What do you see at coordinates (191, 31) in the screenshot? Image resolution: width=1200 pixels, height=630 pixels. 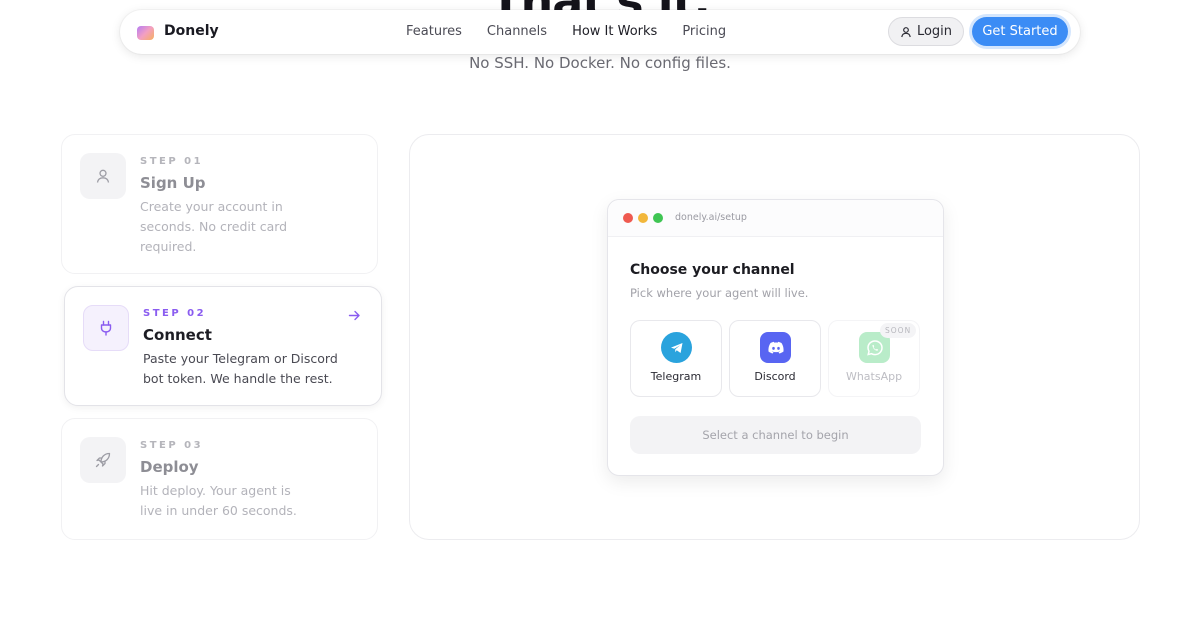 I see `brand-name: Donely` at bounding box center [191, 31].